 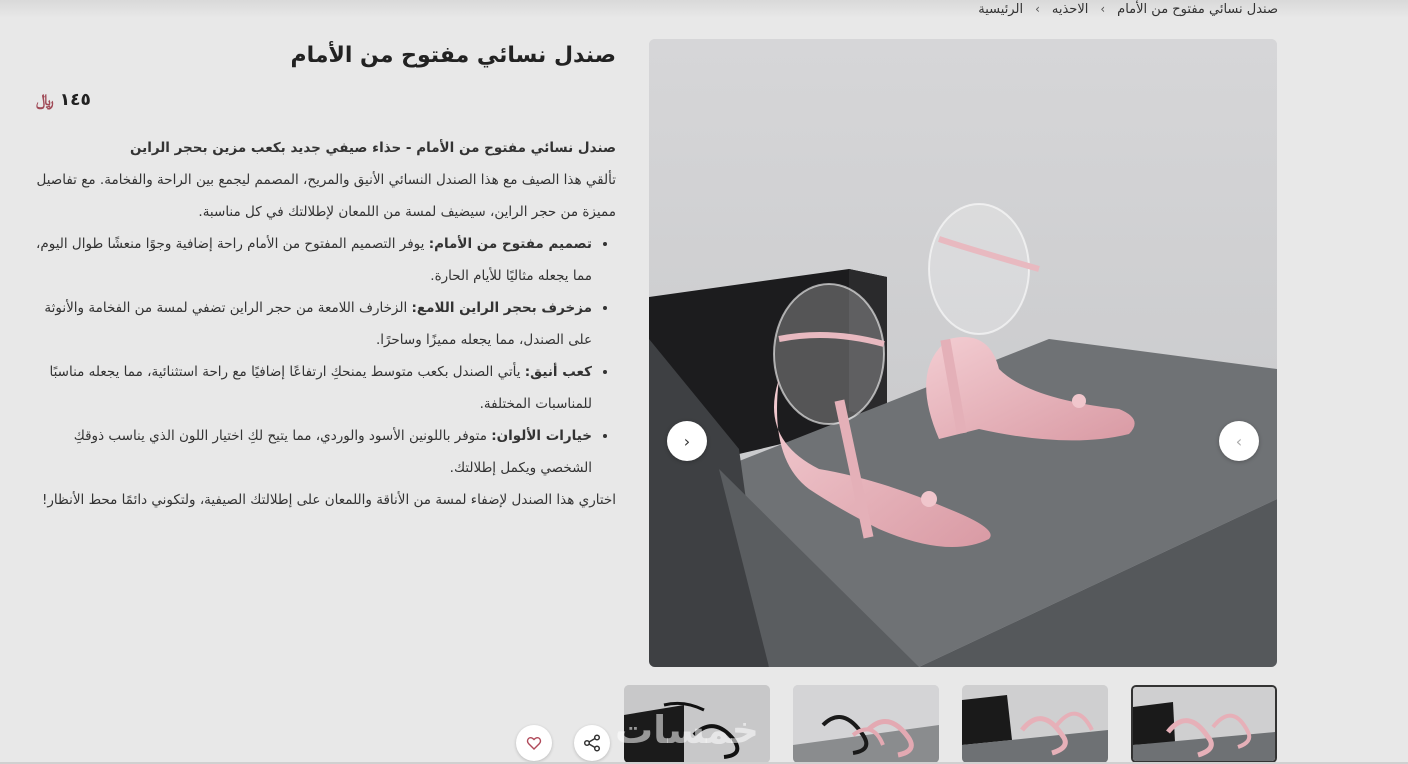 I want to click on chevron-left-icon: ‹, so click(x=1239, y=441).